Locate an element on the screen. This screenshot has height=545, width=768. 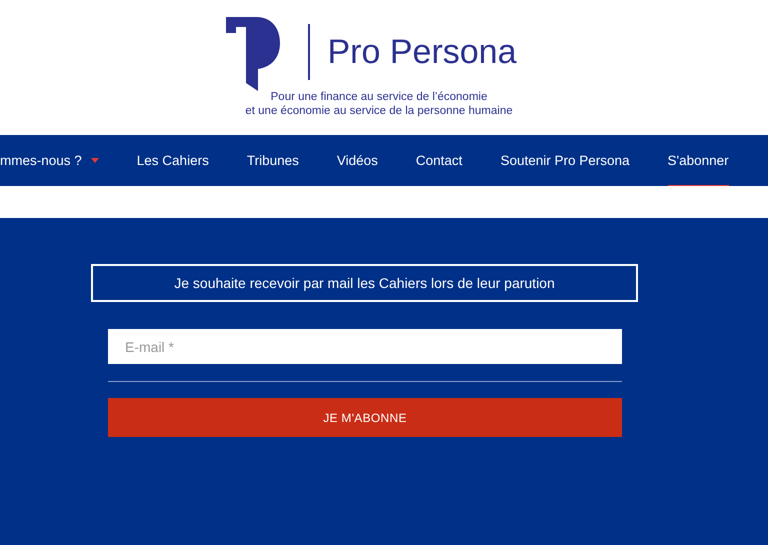
caret-icon is located at coordinates (94, 160).